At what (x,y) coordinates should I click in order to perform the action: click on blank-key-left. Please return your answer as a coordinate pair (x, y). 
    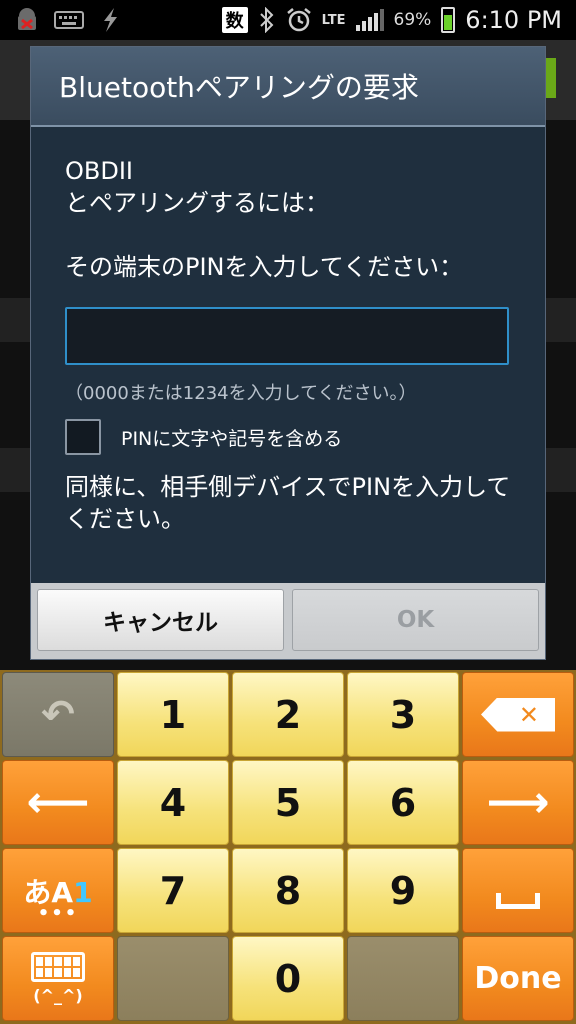
    Looking at the image, I should click on (173, 978).